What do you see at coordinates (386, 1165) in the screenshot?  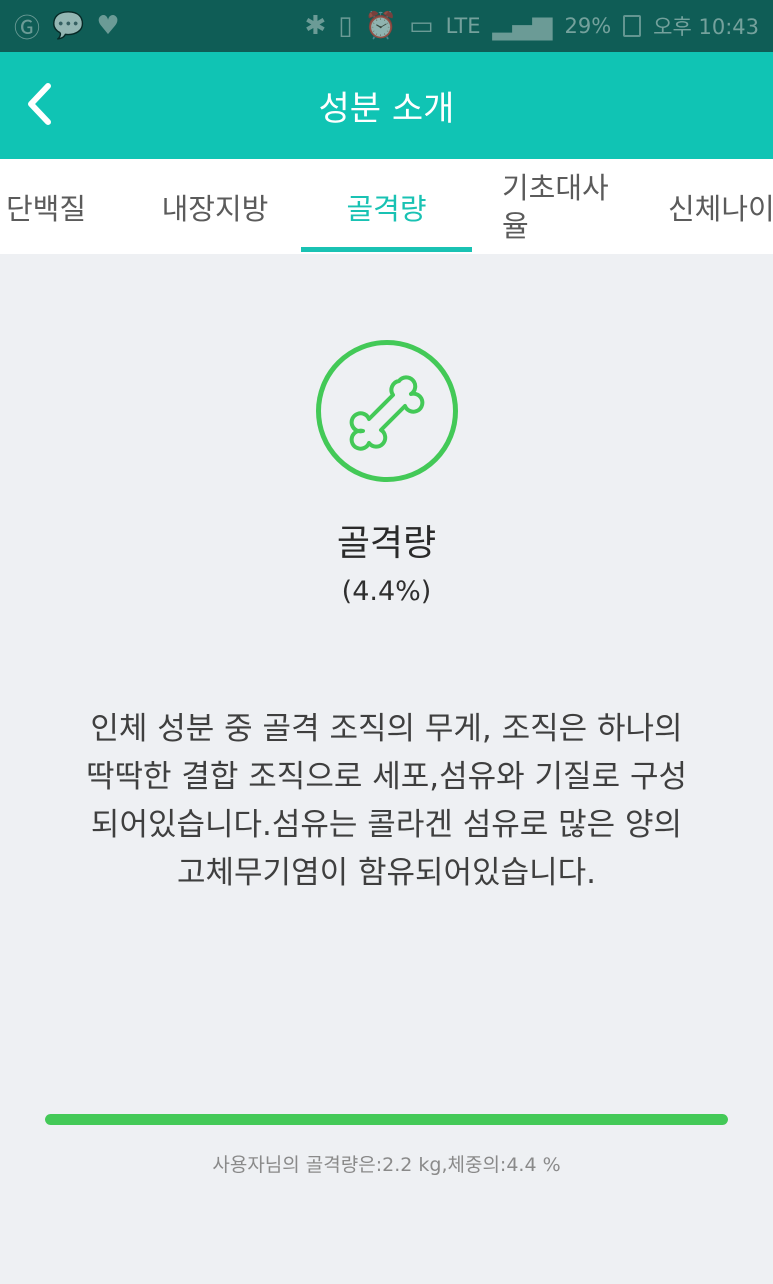 I see `metric-summary: 사용자님의 골격량은:2.2 kg,체중의:4.4 %` at bounding box center [386, 1165].